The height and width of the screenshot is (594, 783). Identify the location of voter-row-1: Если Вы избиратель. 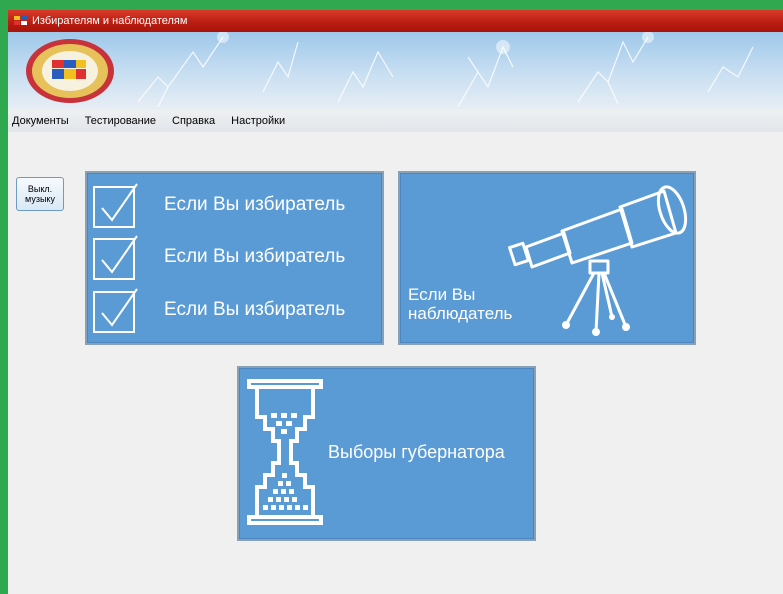
(219, 205).